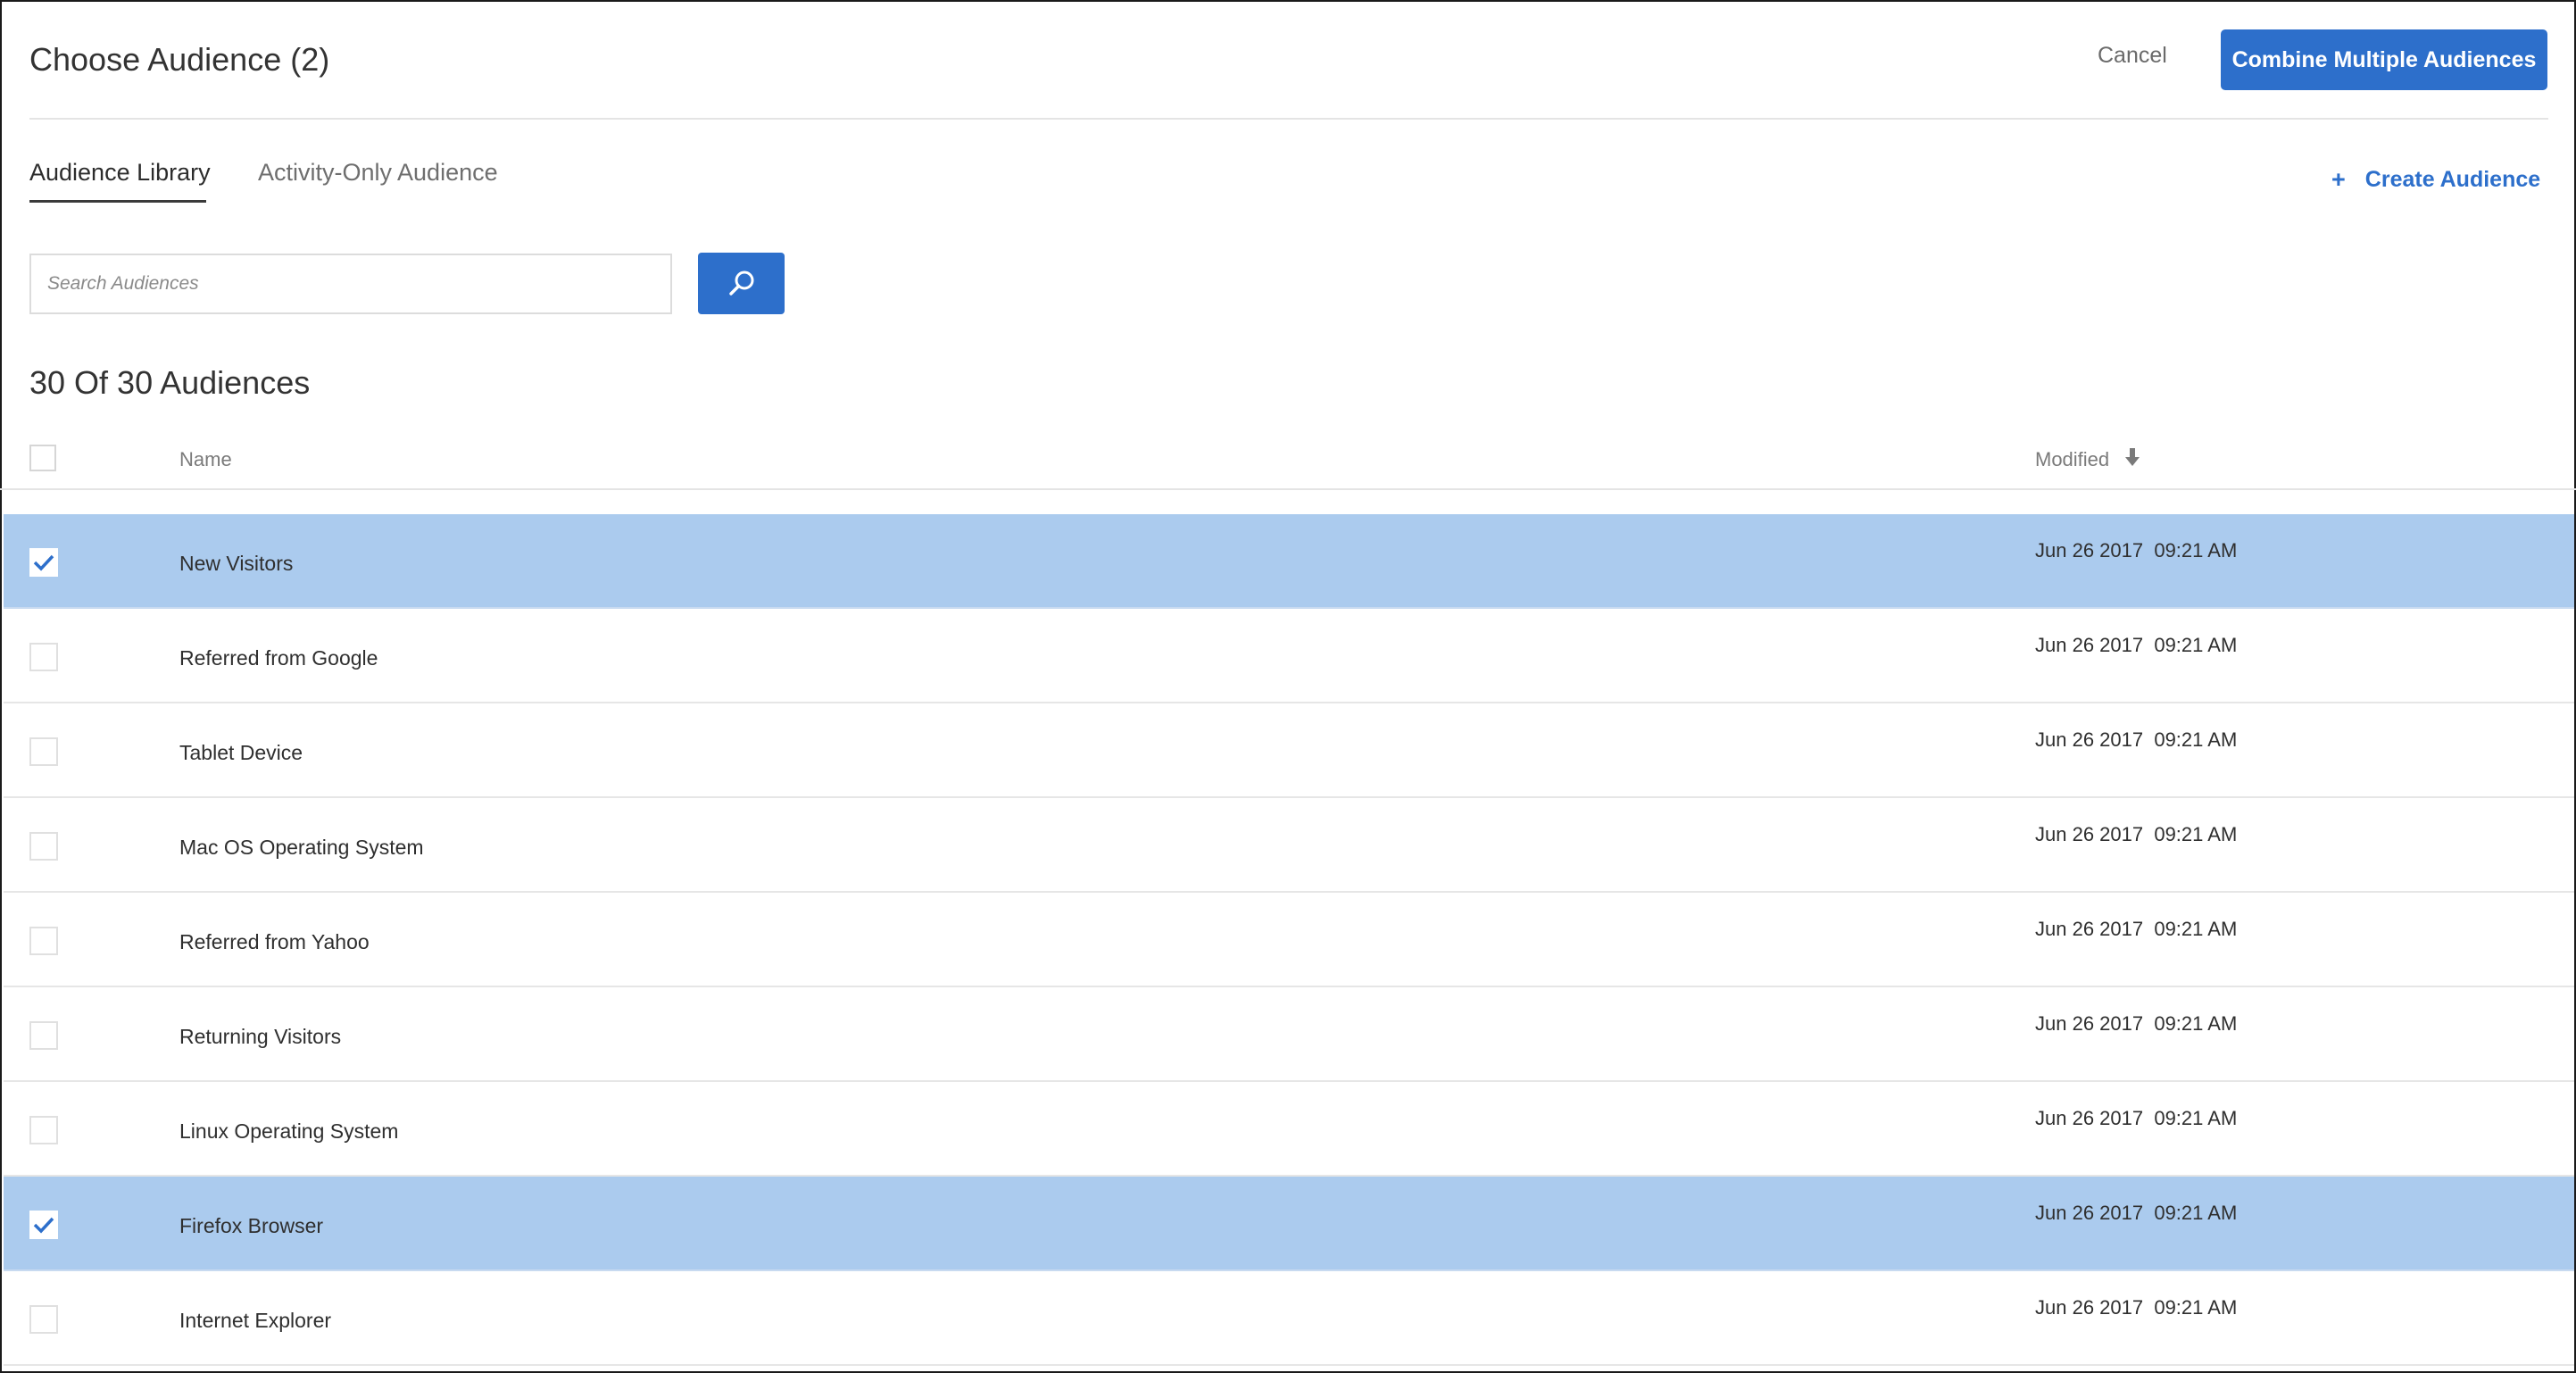  I want to click on header-divider, so click(1288, 119).